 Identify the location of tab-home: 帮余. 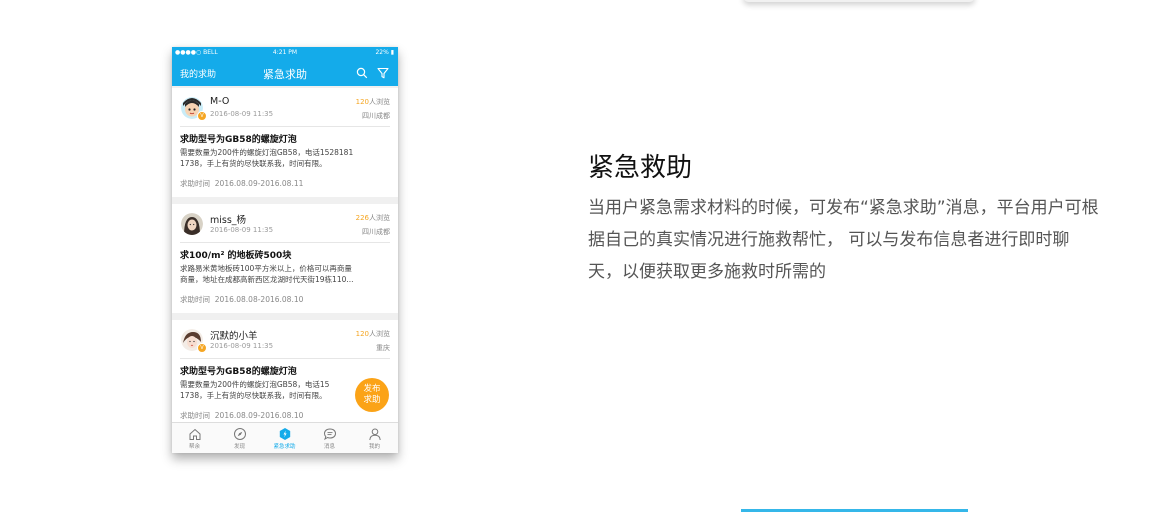
(194, 437).